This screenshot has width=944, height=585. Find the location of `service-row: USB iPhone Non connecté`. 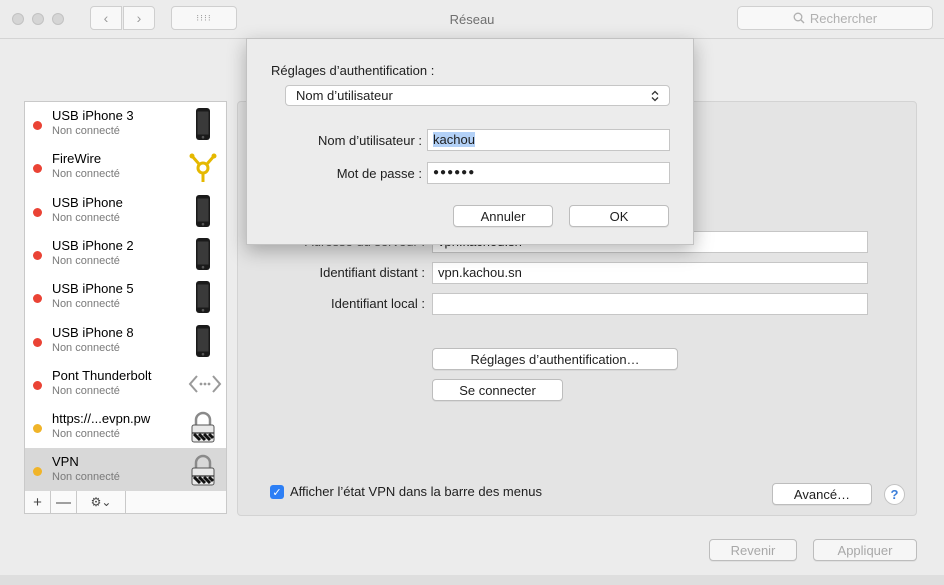

service-row: USB iPhone Non connecté is located at coordinates (125, 210).